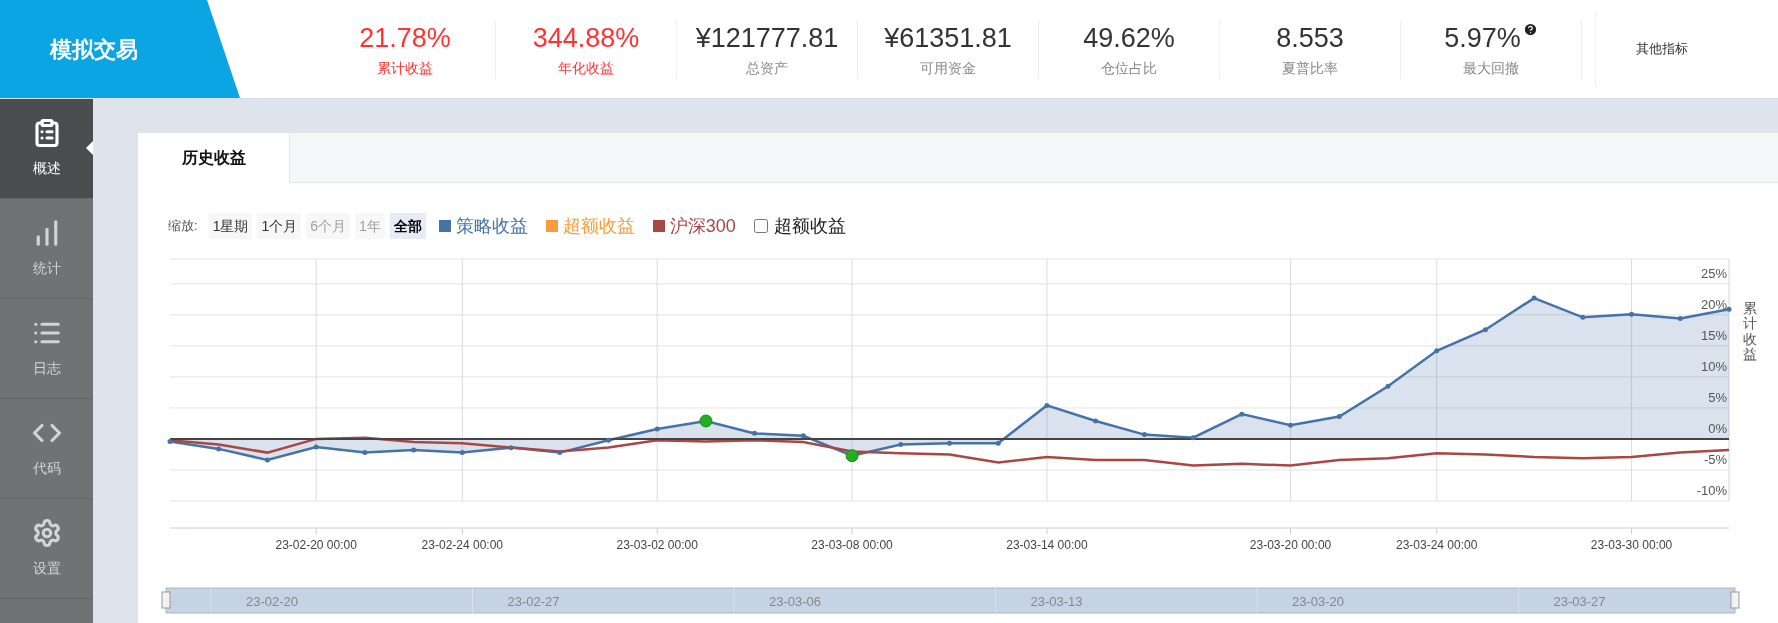 The height and width of the screenshot is (623, 1778). I want to click on stat-label: 年化收益, so click(586, 68).